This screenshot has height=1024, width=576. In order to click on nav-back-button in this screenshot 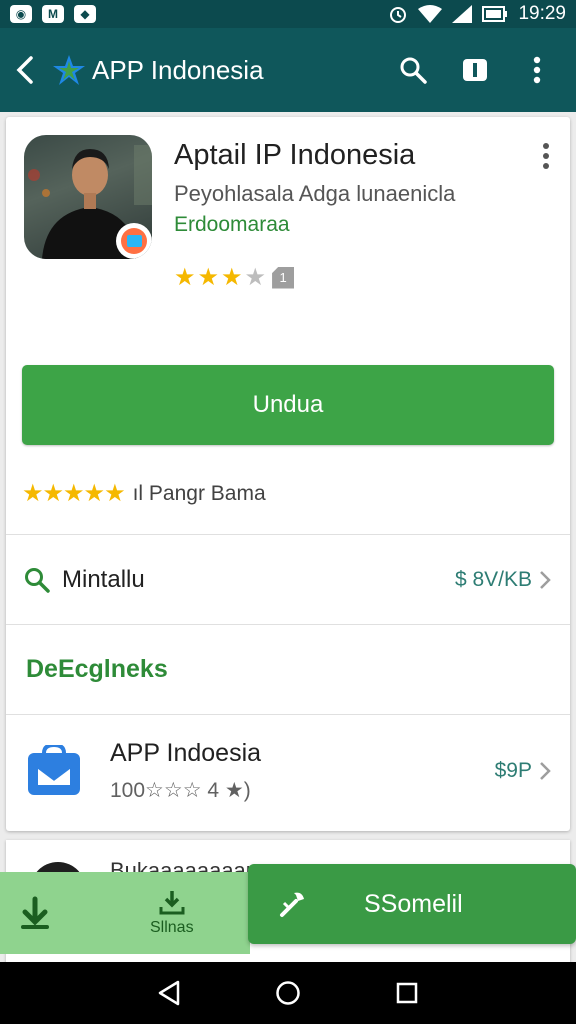, I will do `click(169, 993)`.